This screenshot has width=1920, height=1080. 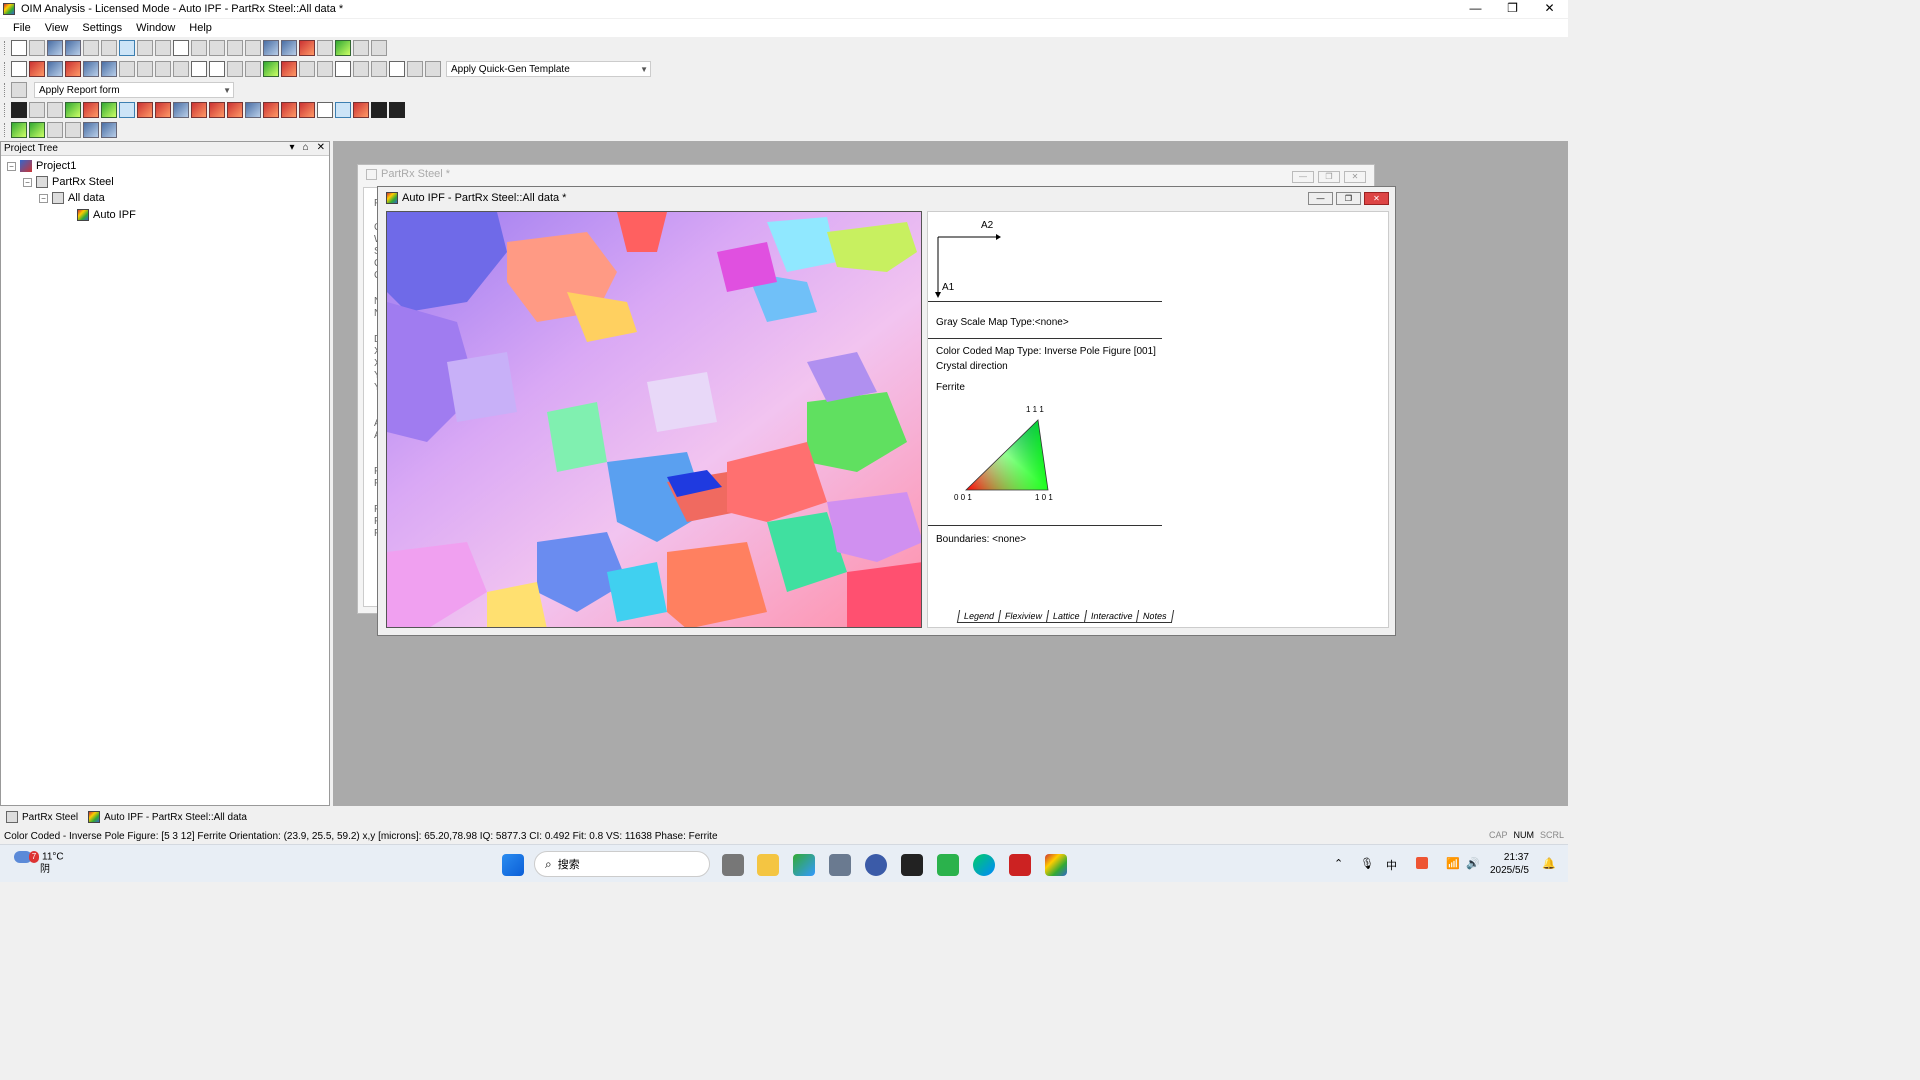 What do you see at coordinates (271, 69) in the screenshot?
I see `chart-icon` at bounding box center [271, 69].